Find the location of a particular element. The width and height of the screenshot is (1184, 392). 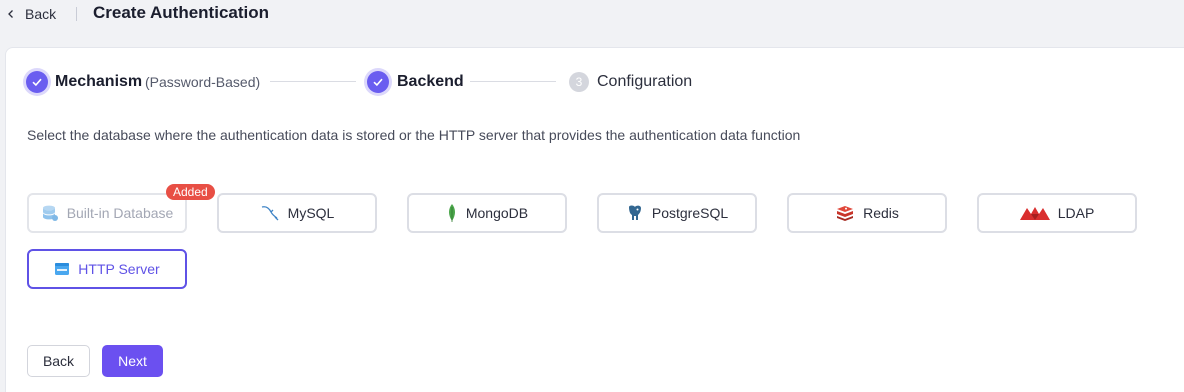

option-label: Built-in Database is located at coordinates (120, 213).